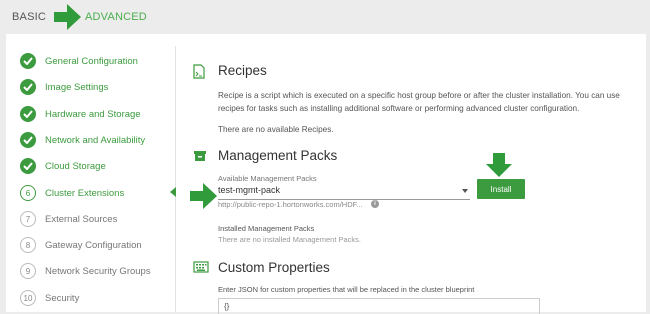 The height and width of the screenshot is (314, 650). What do you see at coordinates (173, 192) in the screenshot?
I see `active-step-caret` at bounding box center [173, 192].